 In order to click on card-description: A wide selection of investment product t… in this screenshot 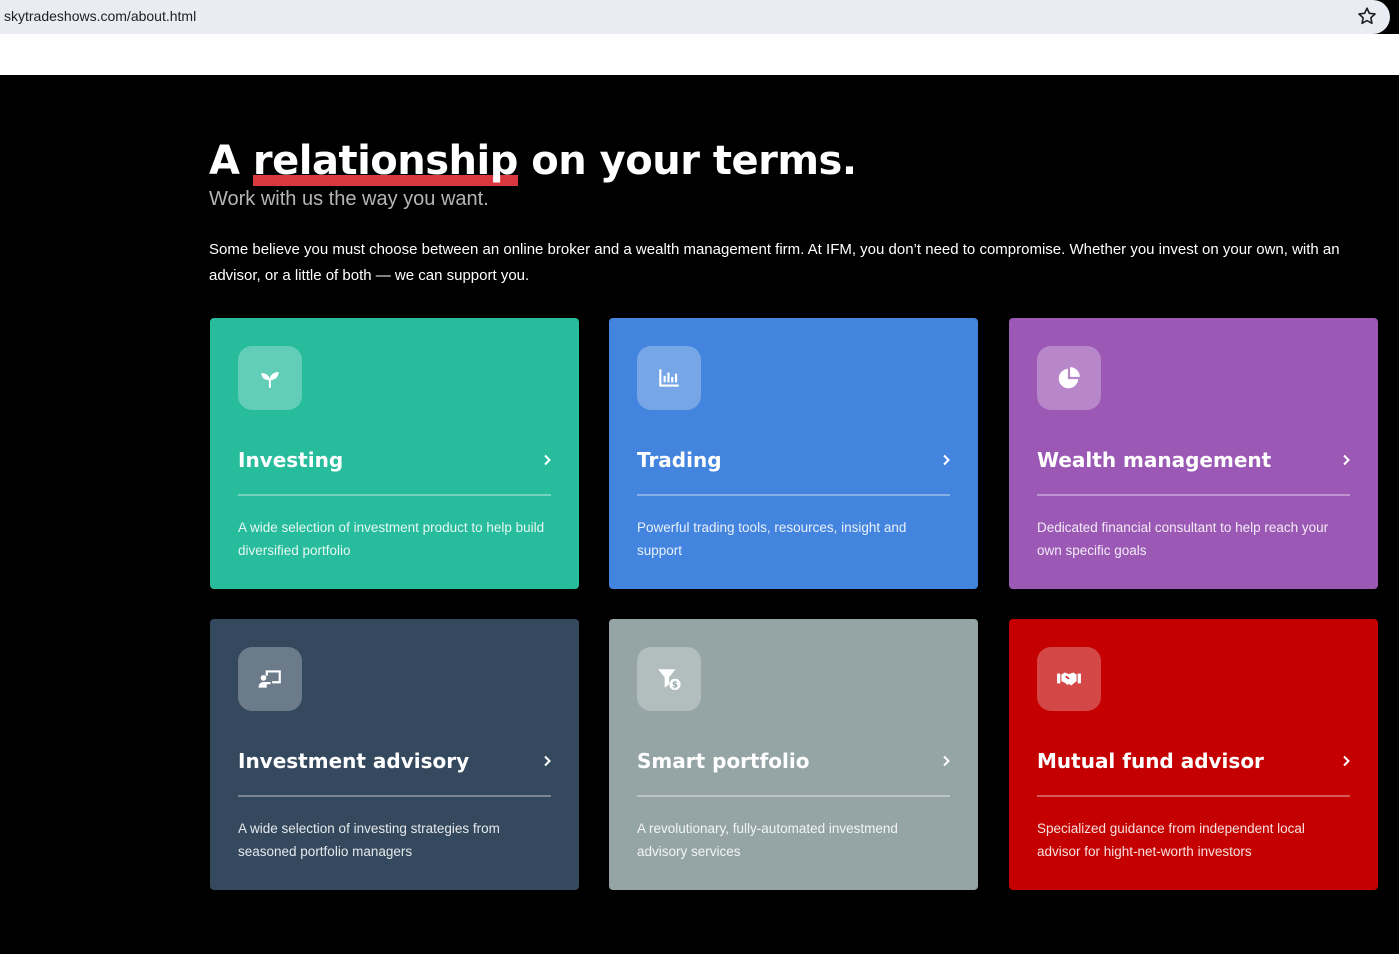, I will do `click(391, 539)`.